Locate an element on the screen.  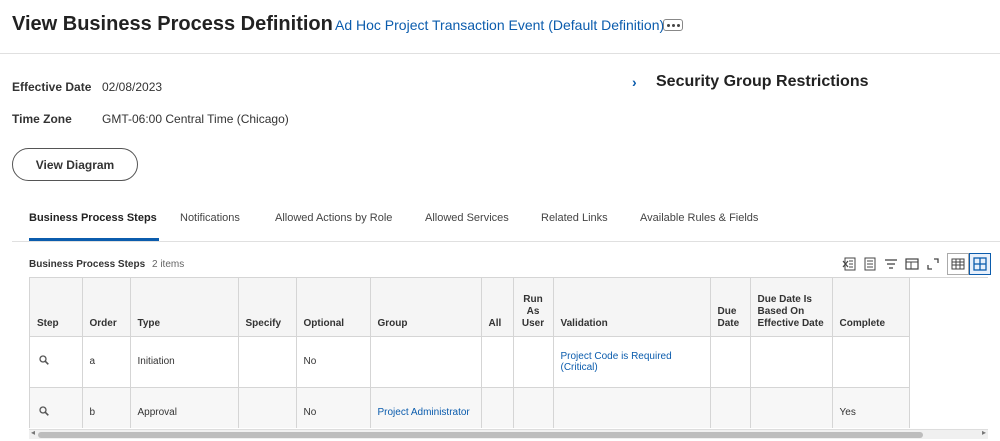
effective-date-label: Effective Date is located at coordinates (52, 87).